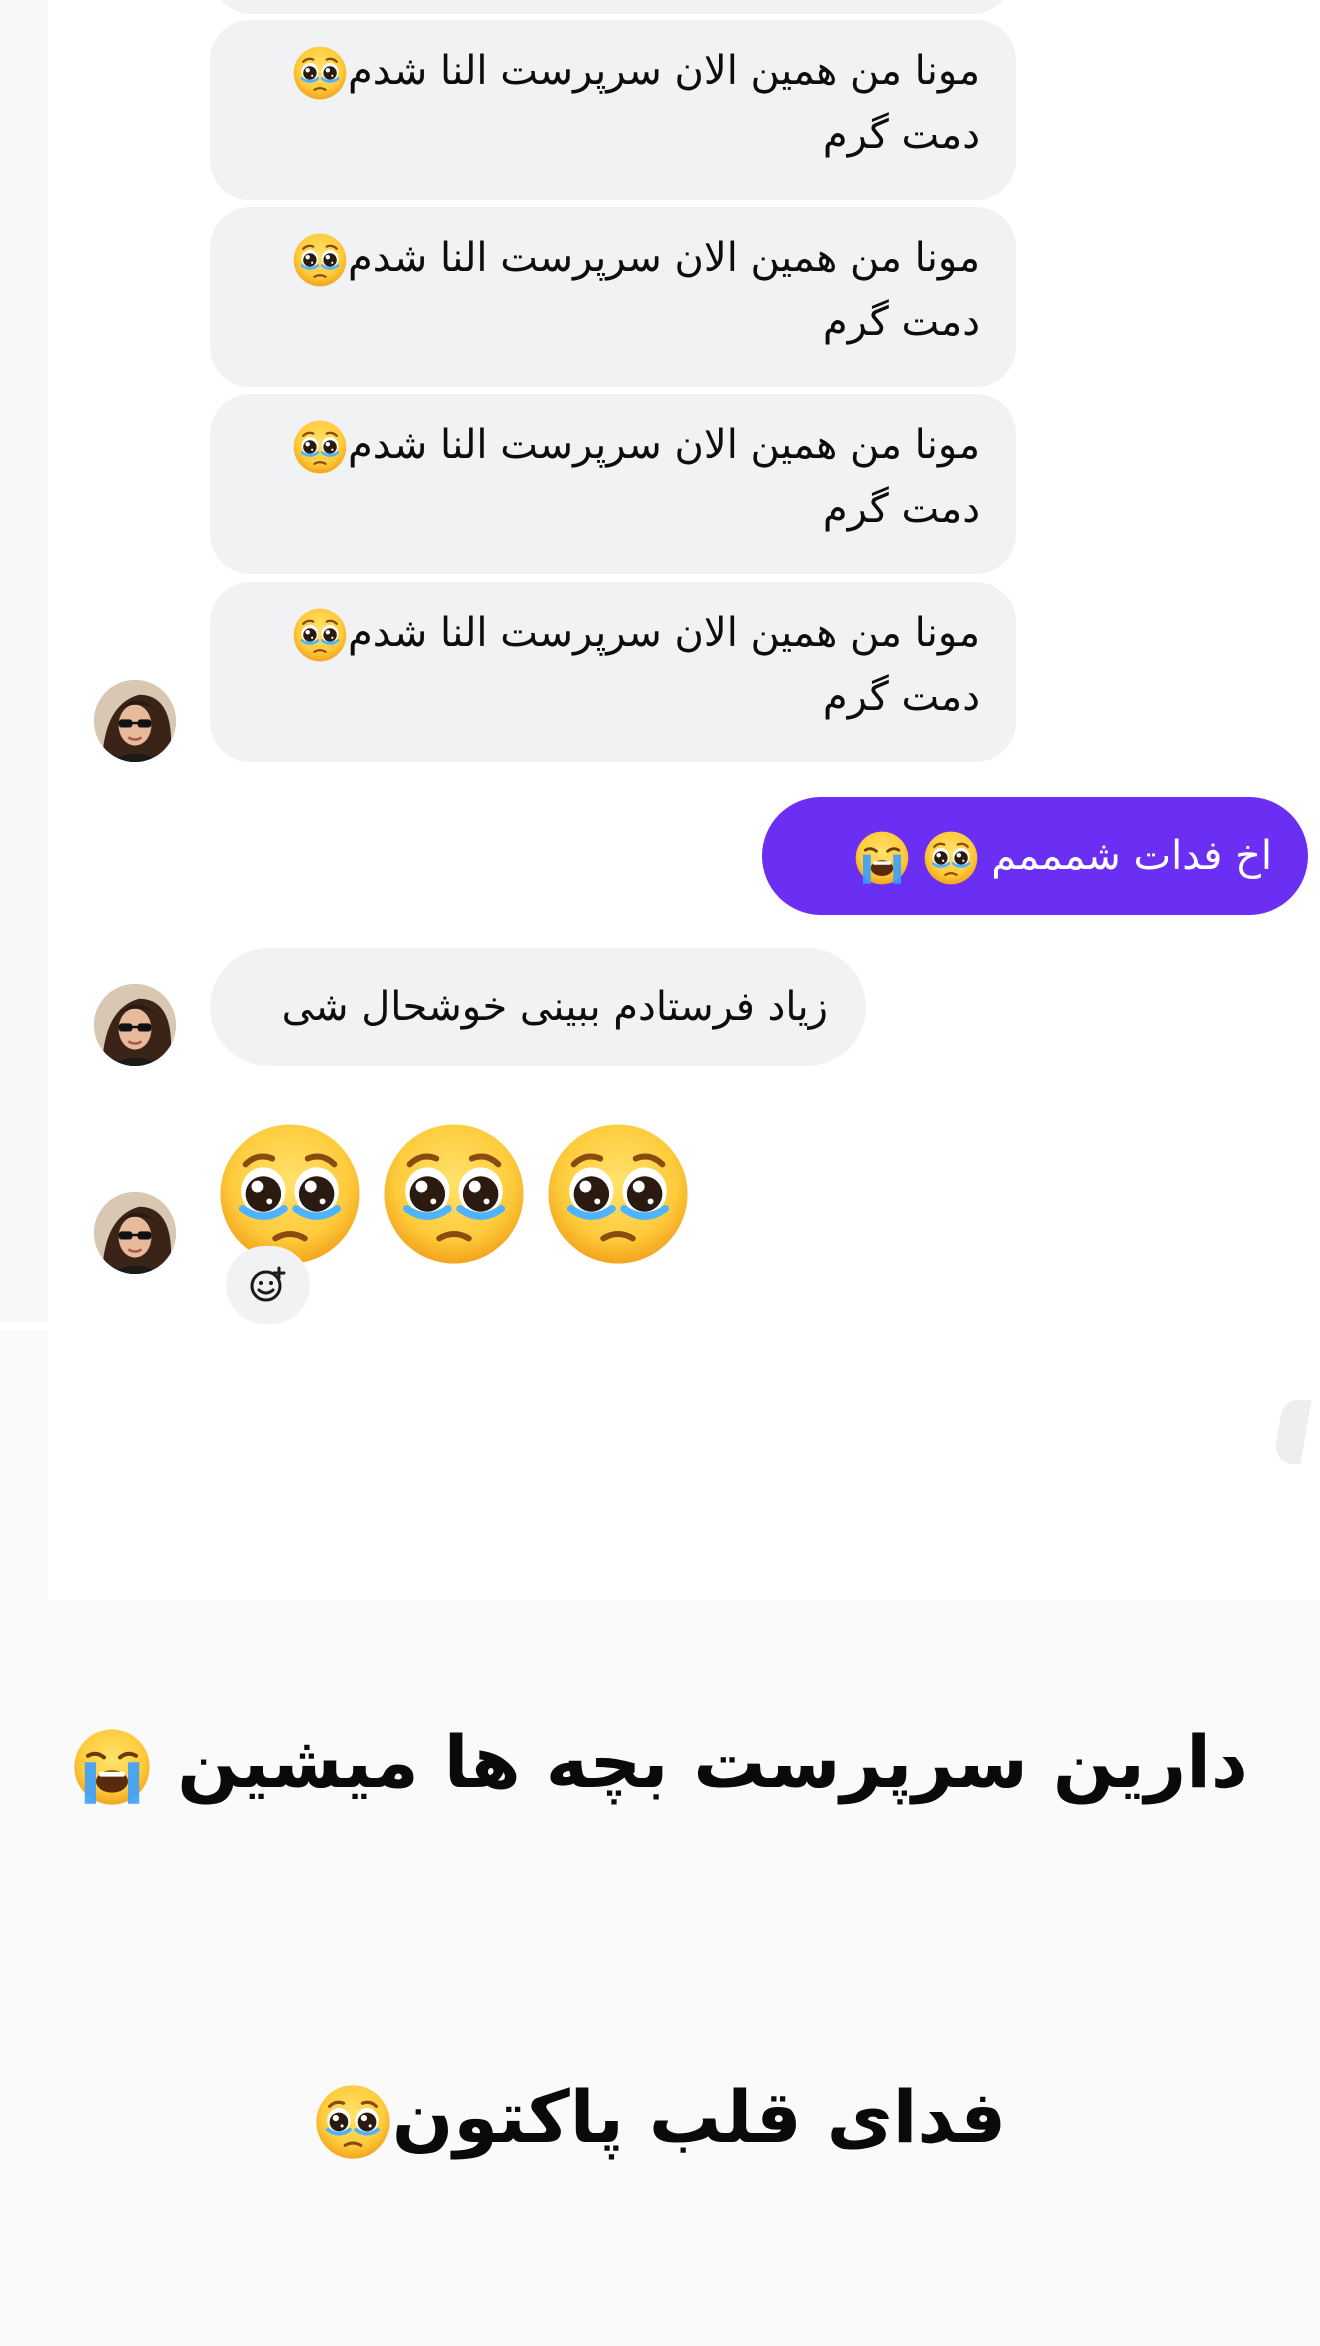 The height and width of the screenshot is (2346, 1320). I want to click on emoji-only-message, so click(454, 1194).